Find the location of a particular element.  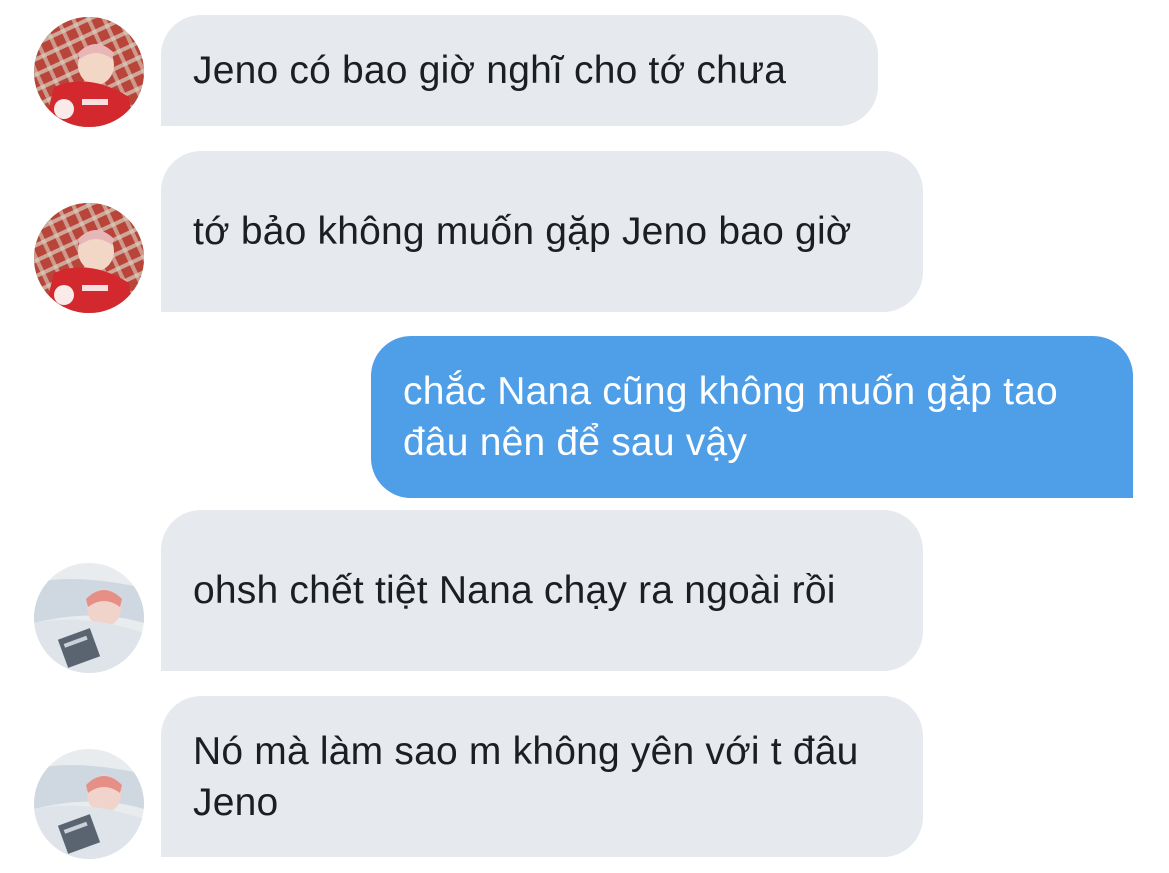

message-bubble-incoming: Jeno có bao giờ nghĩ cho tớ chưa is located at coordinates (519, 70).